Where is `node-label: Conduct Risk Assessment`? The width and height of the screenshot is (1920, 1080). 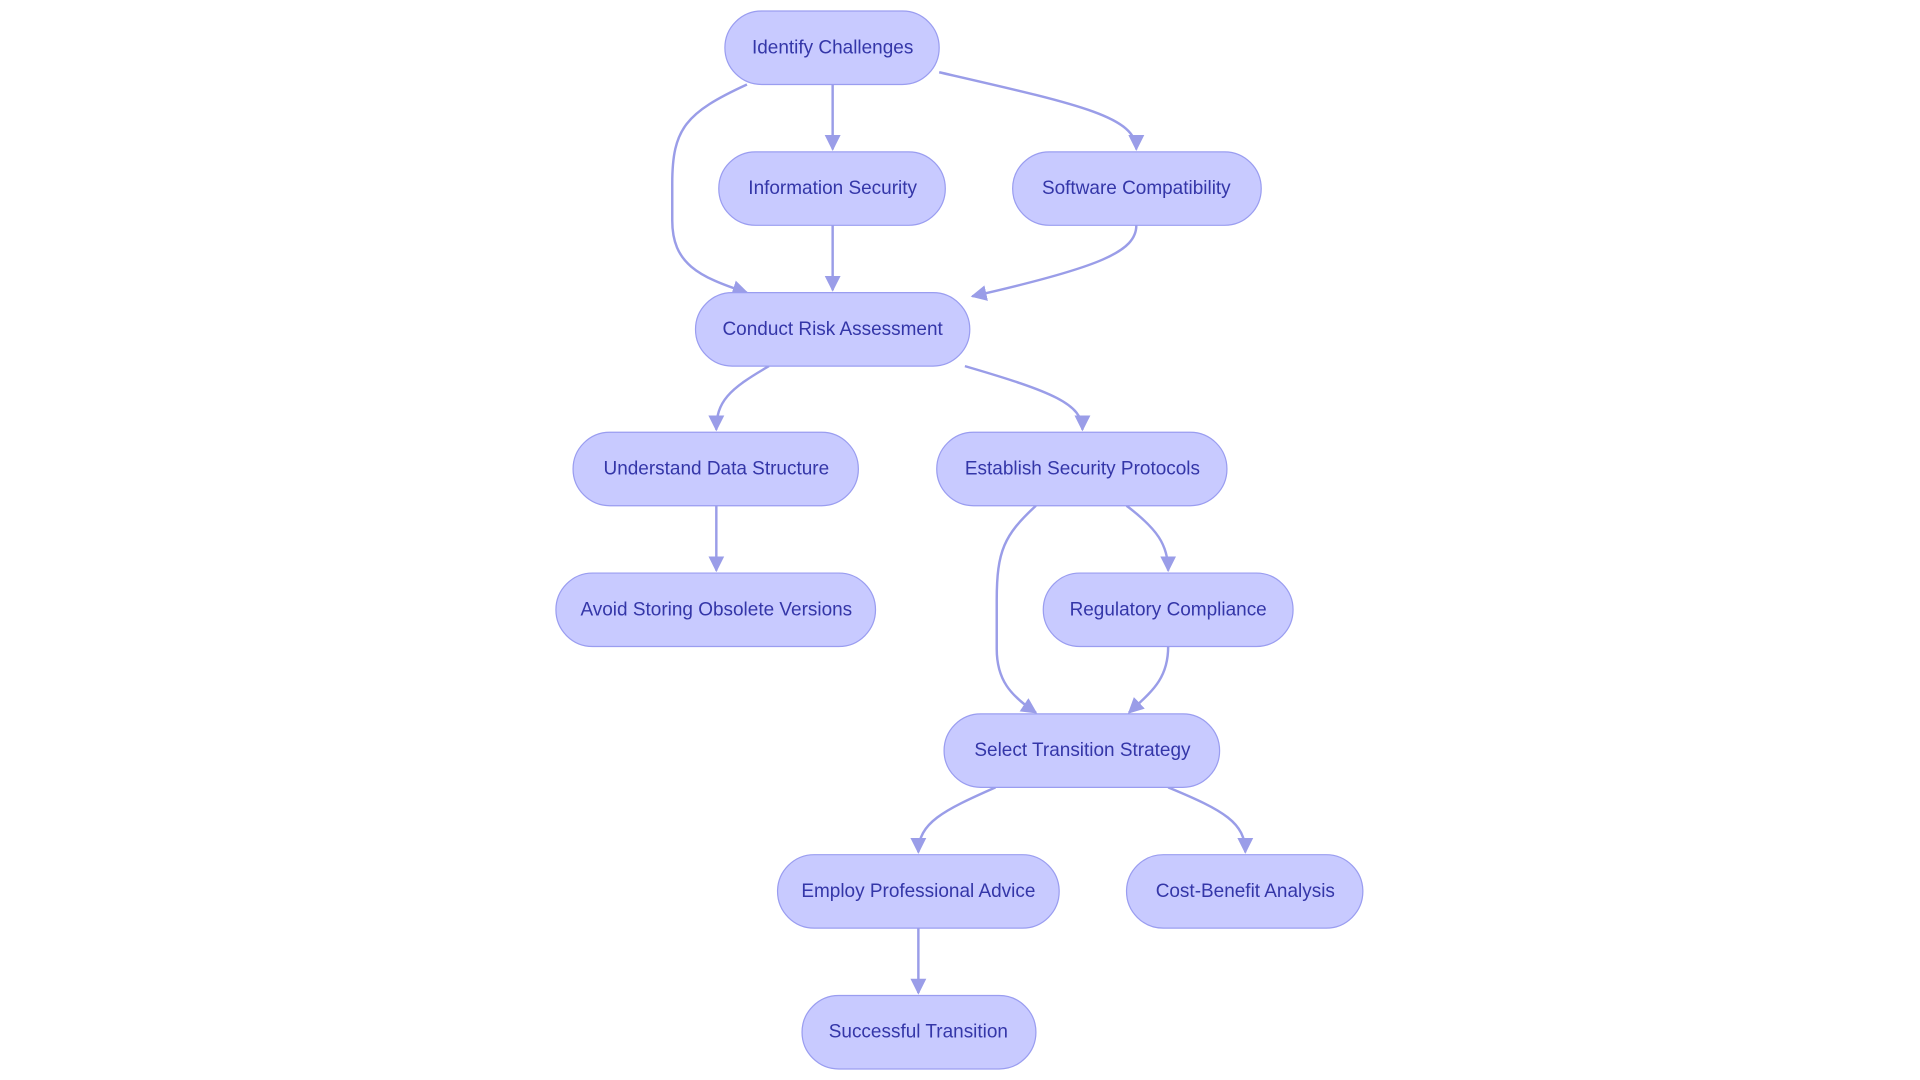
node-label: Conduct Risk Assessment is located at coordinates (832, 329).